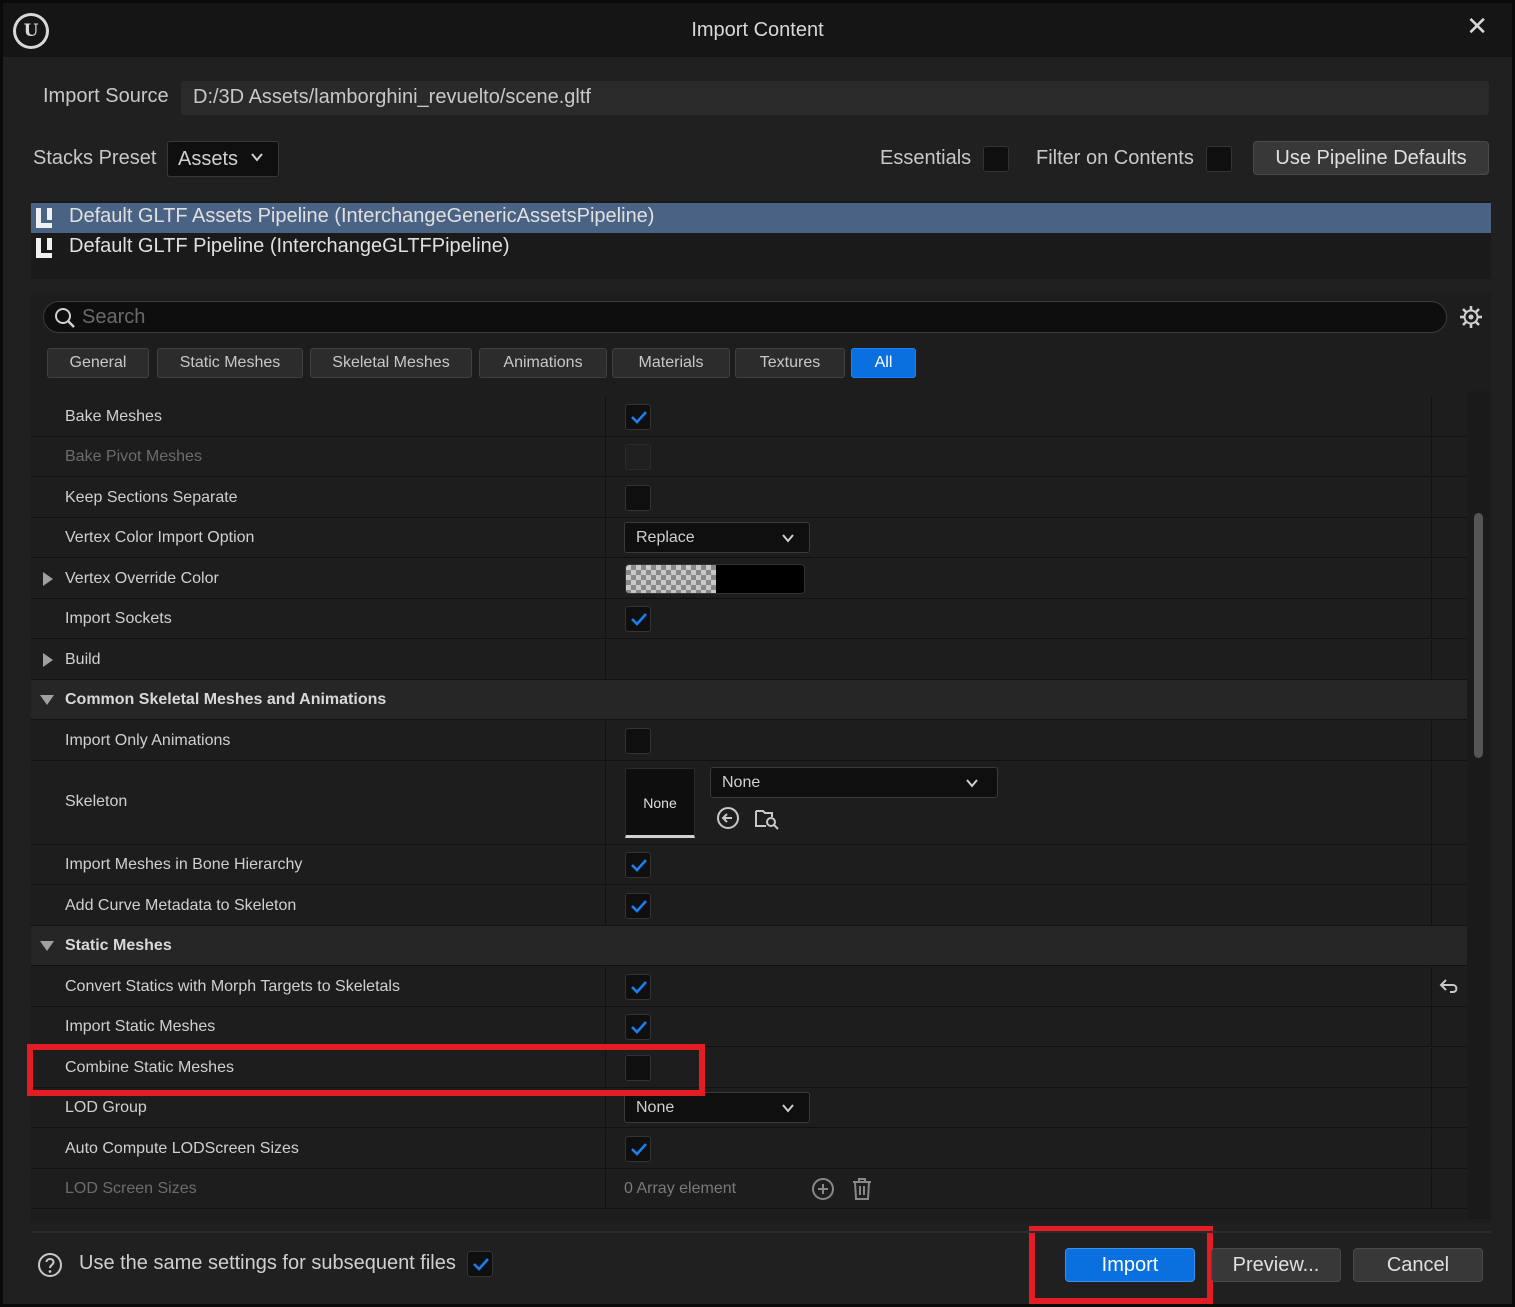 This screenshot has width=1515, height=1307. I want to click on property-label: Import Meshes in Bone Hierarchy, so click(184, 864).